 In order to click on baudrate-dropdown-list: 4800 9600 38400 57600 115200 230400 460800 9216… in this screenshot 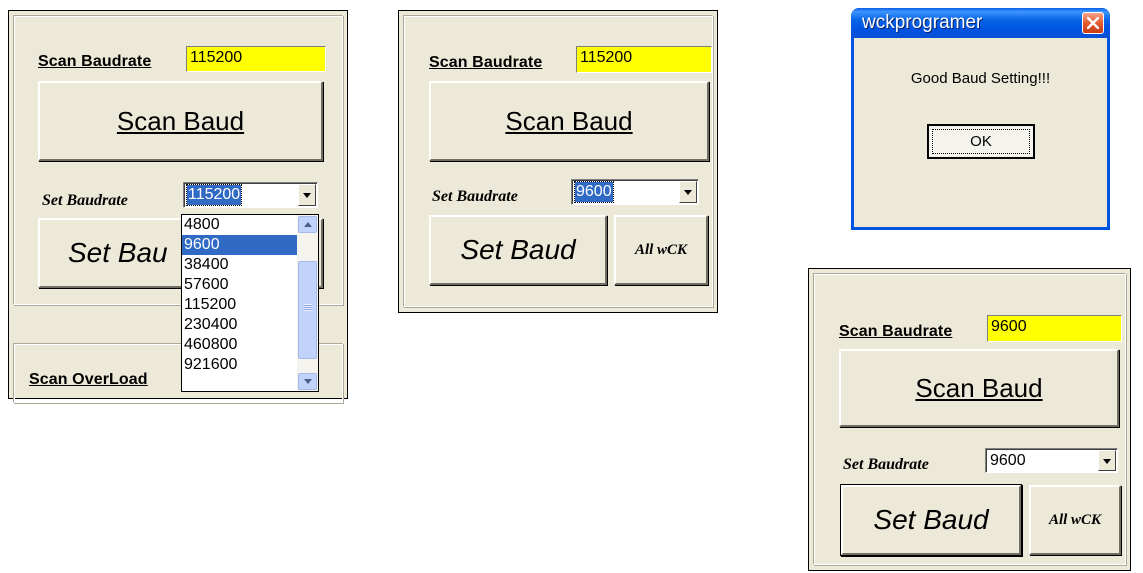, I will do `click(250, 303)`.